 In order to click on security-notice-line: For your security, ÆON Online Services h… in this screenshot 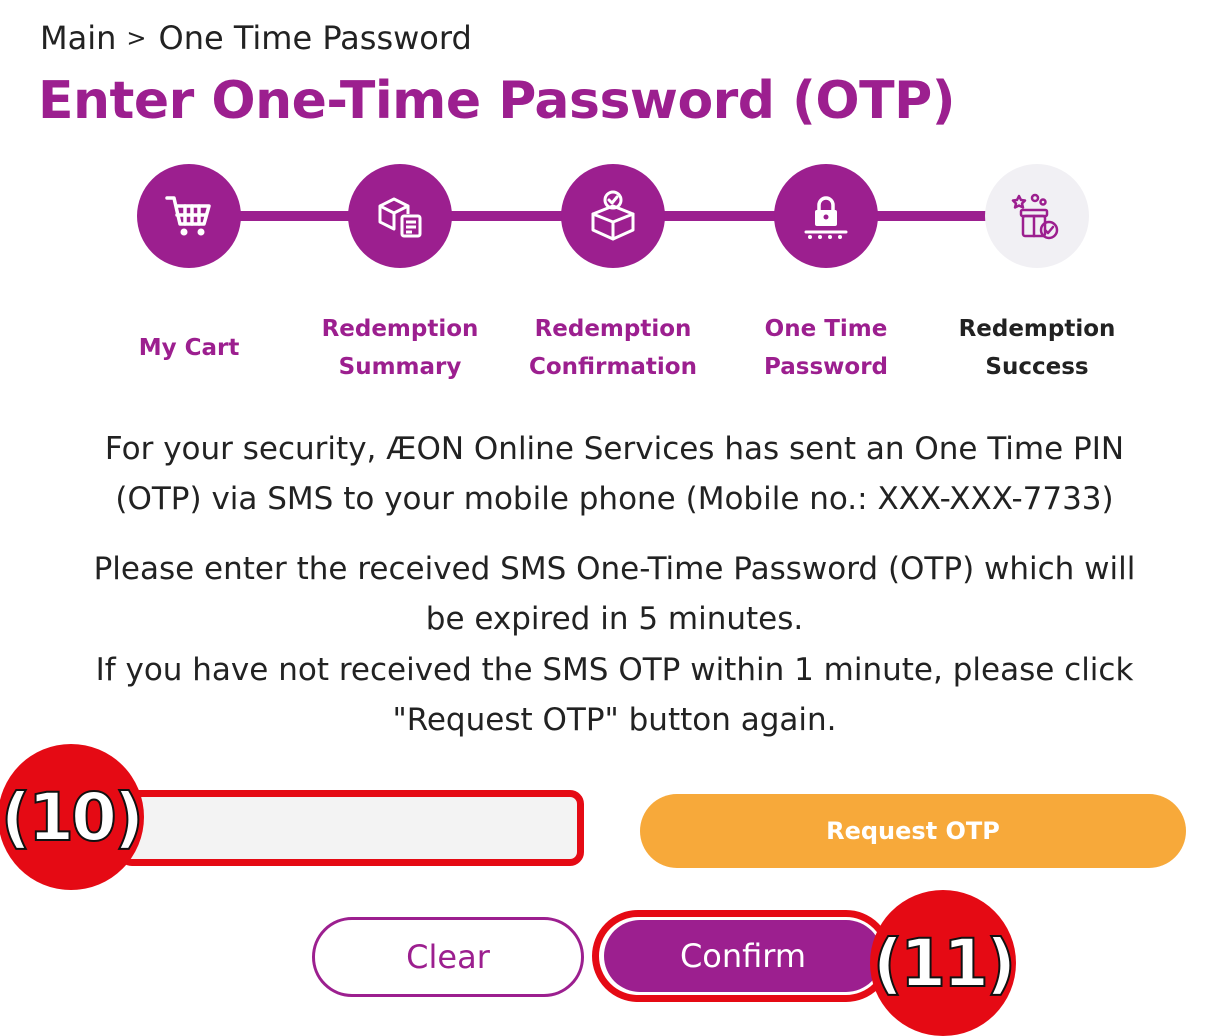, I will do `click(614, 449)`.